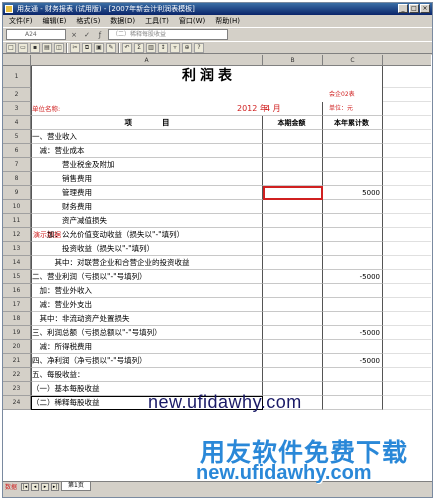 This screenshot has width=435, height=500. What do you see at coordinates (187, 47) in the screenshot?
I see `zoom-icon: ⊕` at bounding box center [187, 47].